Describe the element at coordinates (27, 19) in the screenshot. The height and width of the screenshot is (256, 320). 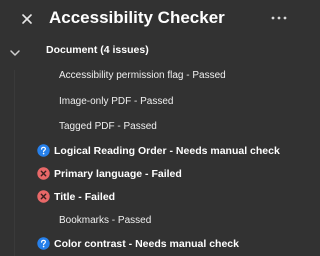
I see `close-icon` at that location.